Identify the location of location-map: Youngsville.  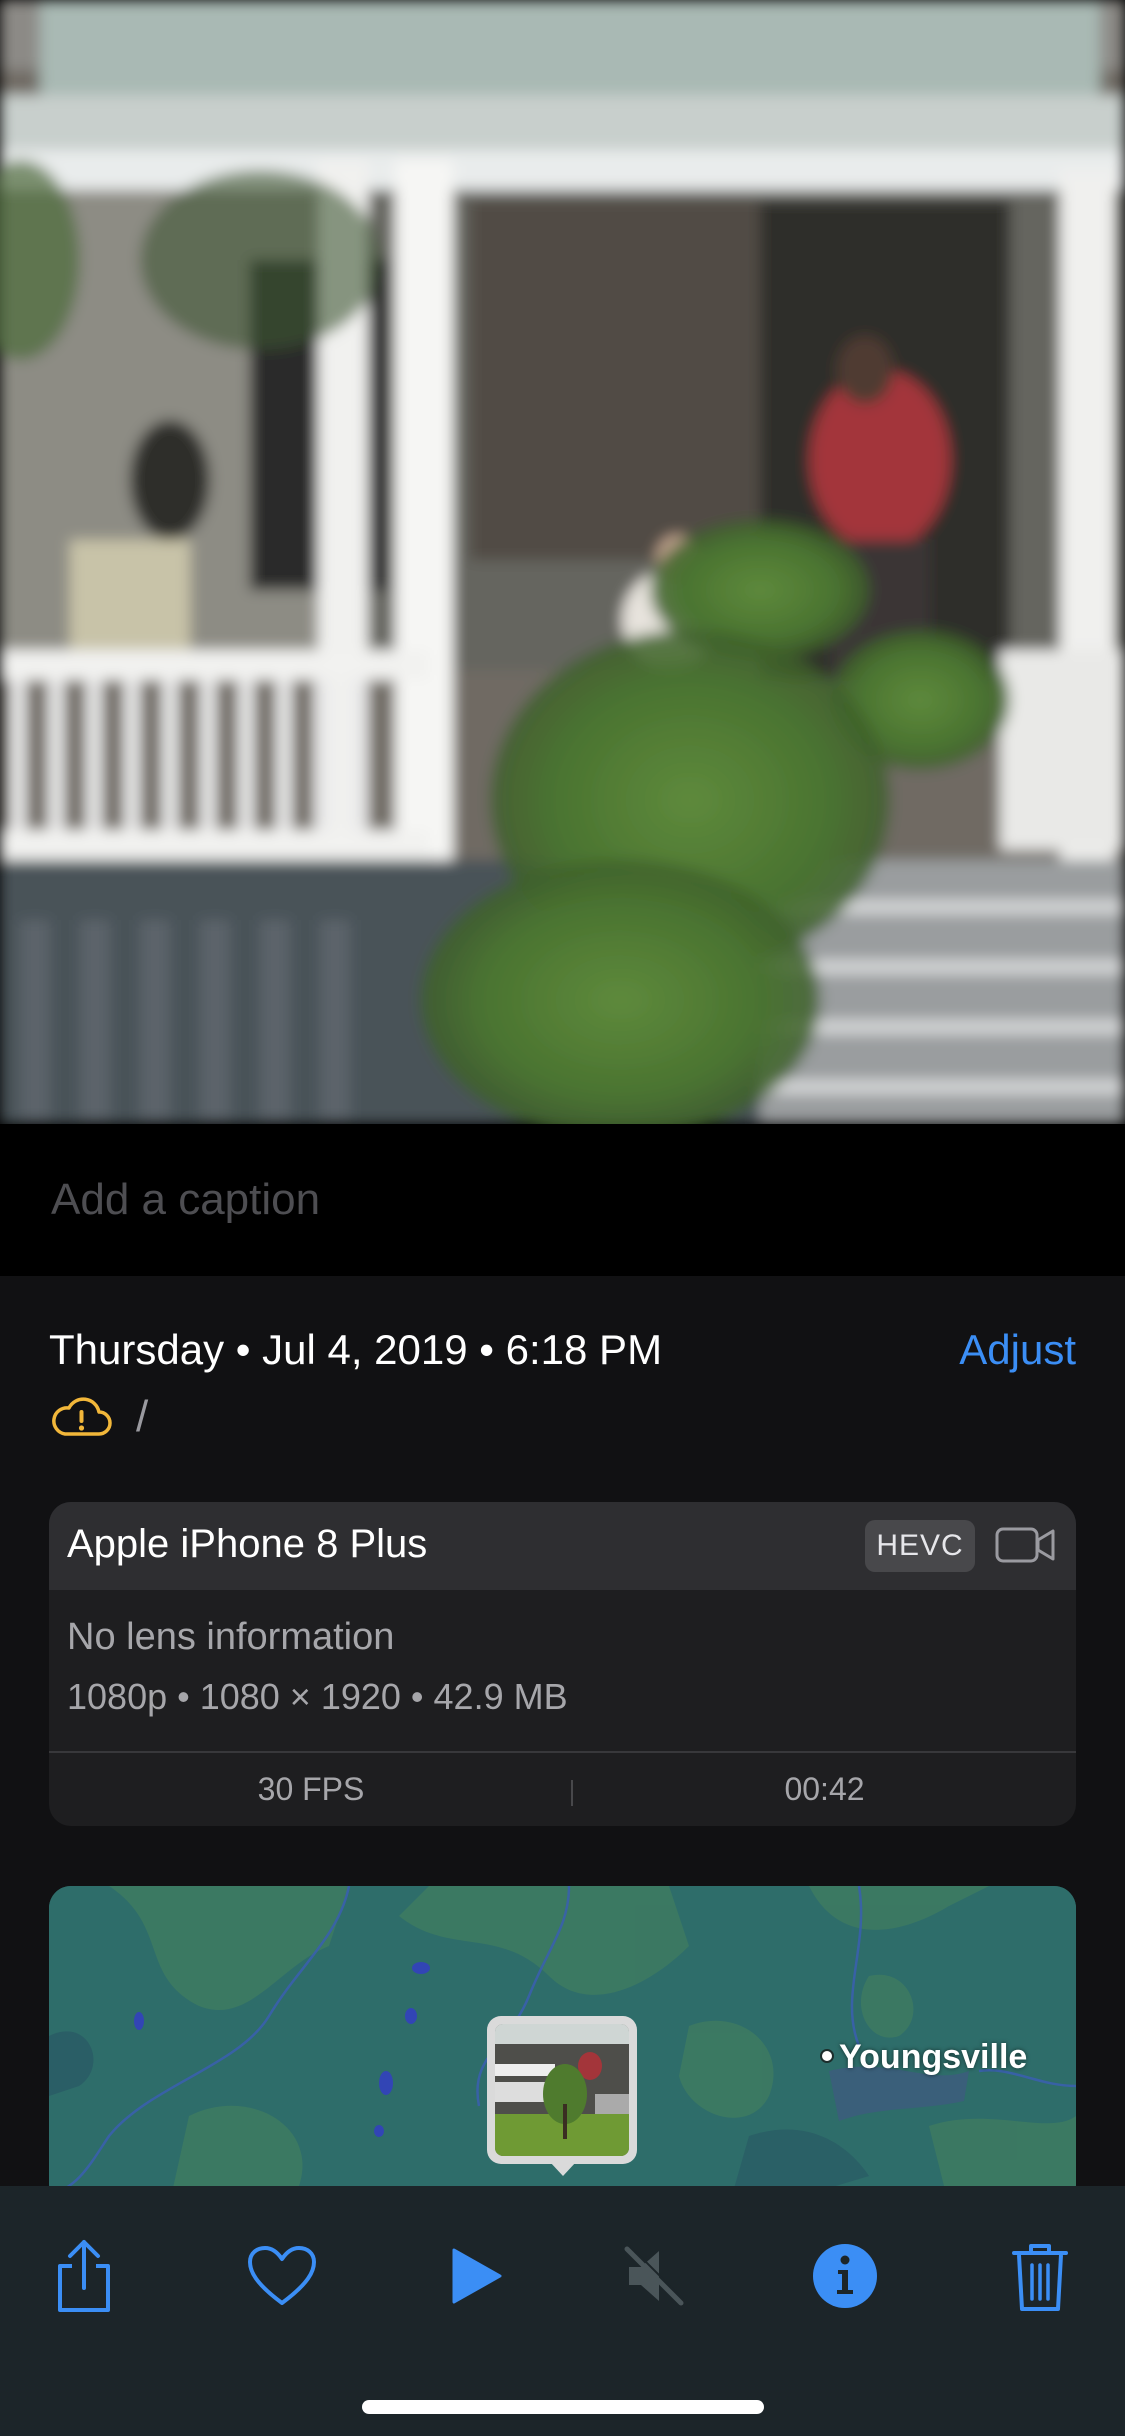
(562, 2046).